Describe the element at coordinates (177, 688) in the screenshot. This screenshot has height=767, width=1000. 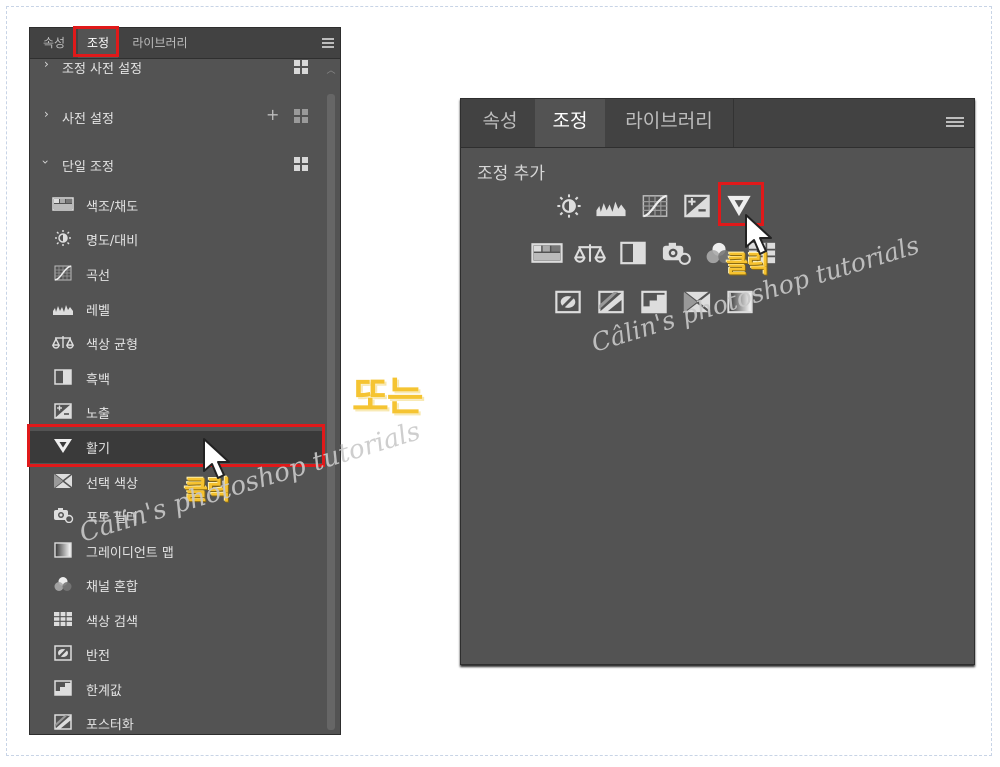
I see `item-threshold: 한계값` at that location.